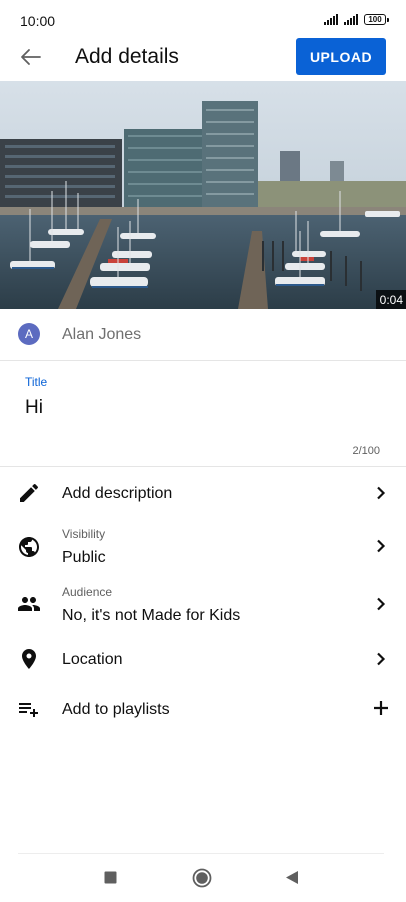 The width and height of the screenshot is (406, 902). I want to click on title-field: Title 2/100, so click(203, 414).